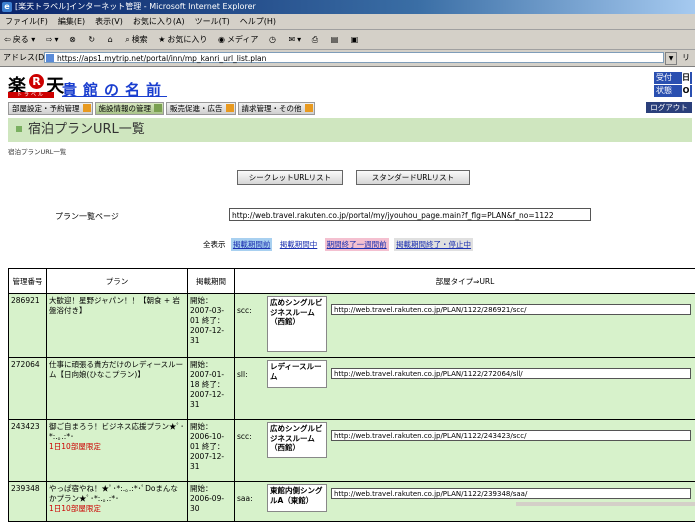 This screenshot has height=522, width=695. Describe the element at coordinates (294, 39) in the screenshot. I see `mail-button: ✉▾` at that location.